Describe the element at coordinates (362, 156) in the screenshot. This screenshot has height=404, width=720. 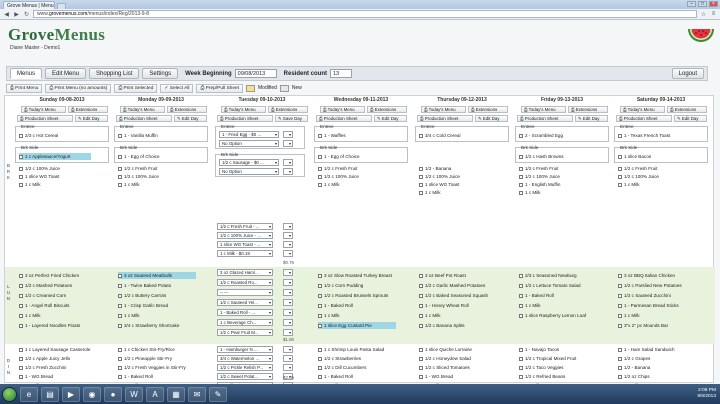
I see `side-item: 1 - Egg of Choice` at that location.